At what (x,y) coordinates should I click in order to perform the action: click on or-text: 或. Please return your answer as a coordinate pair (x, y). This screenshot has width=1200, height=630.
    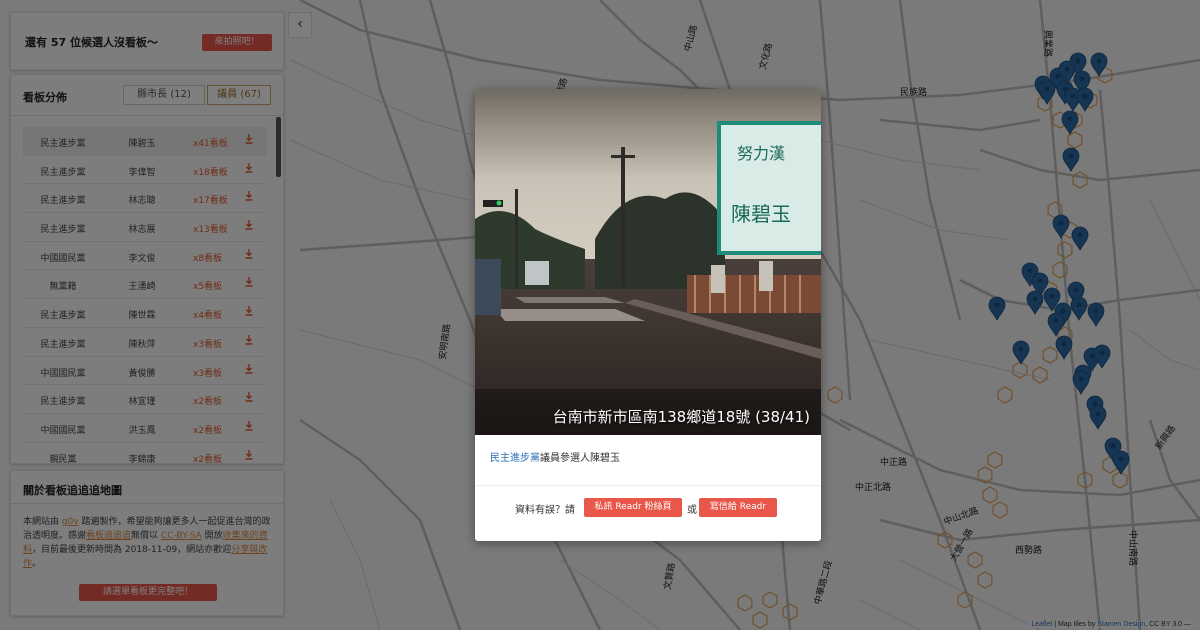
    Looking at the image, I should click on (692, 510).